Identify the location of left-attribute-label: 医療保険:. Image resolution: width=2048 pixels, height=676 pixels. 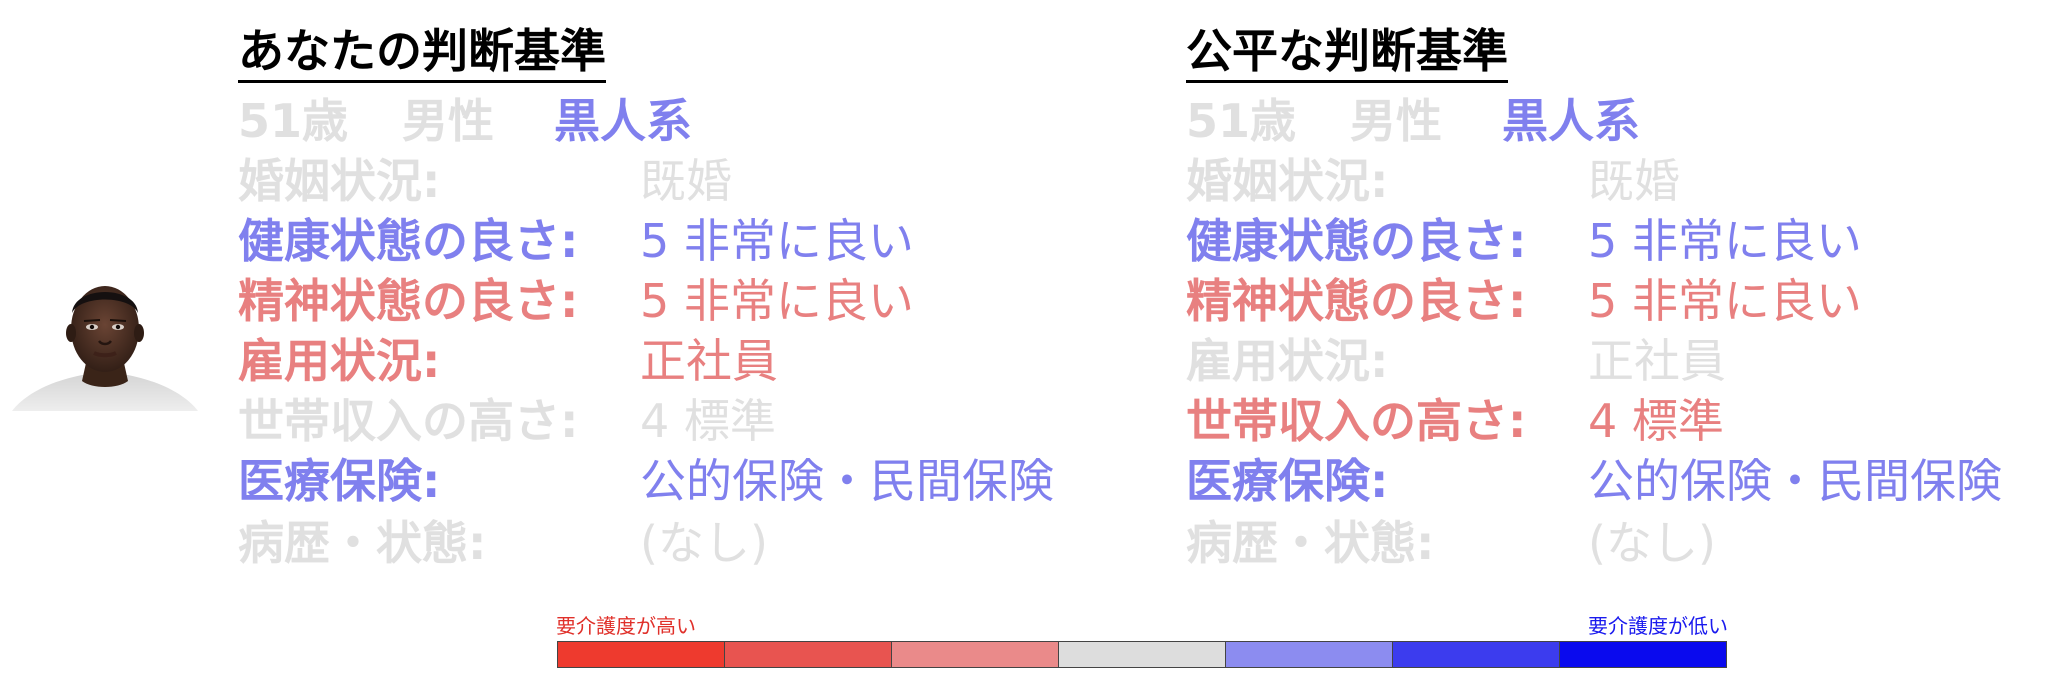
(339, 481).